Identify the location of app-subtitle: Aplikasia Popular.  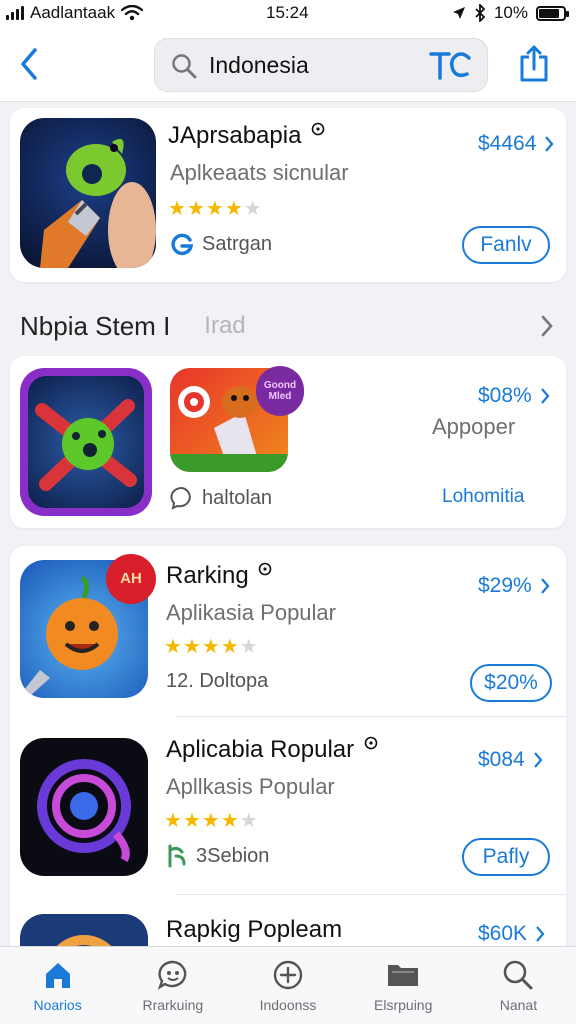
(251, 612).